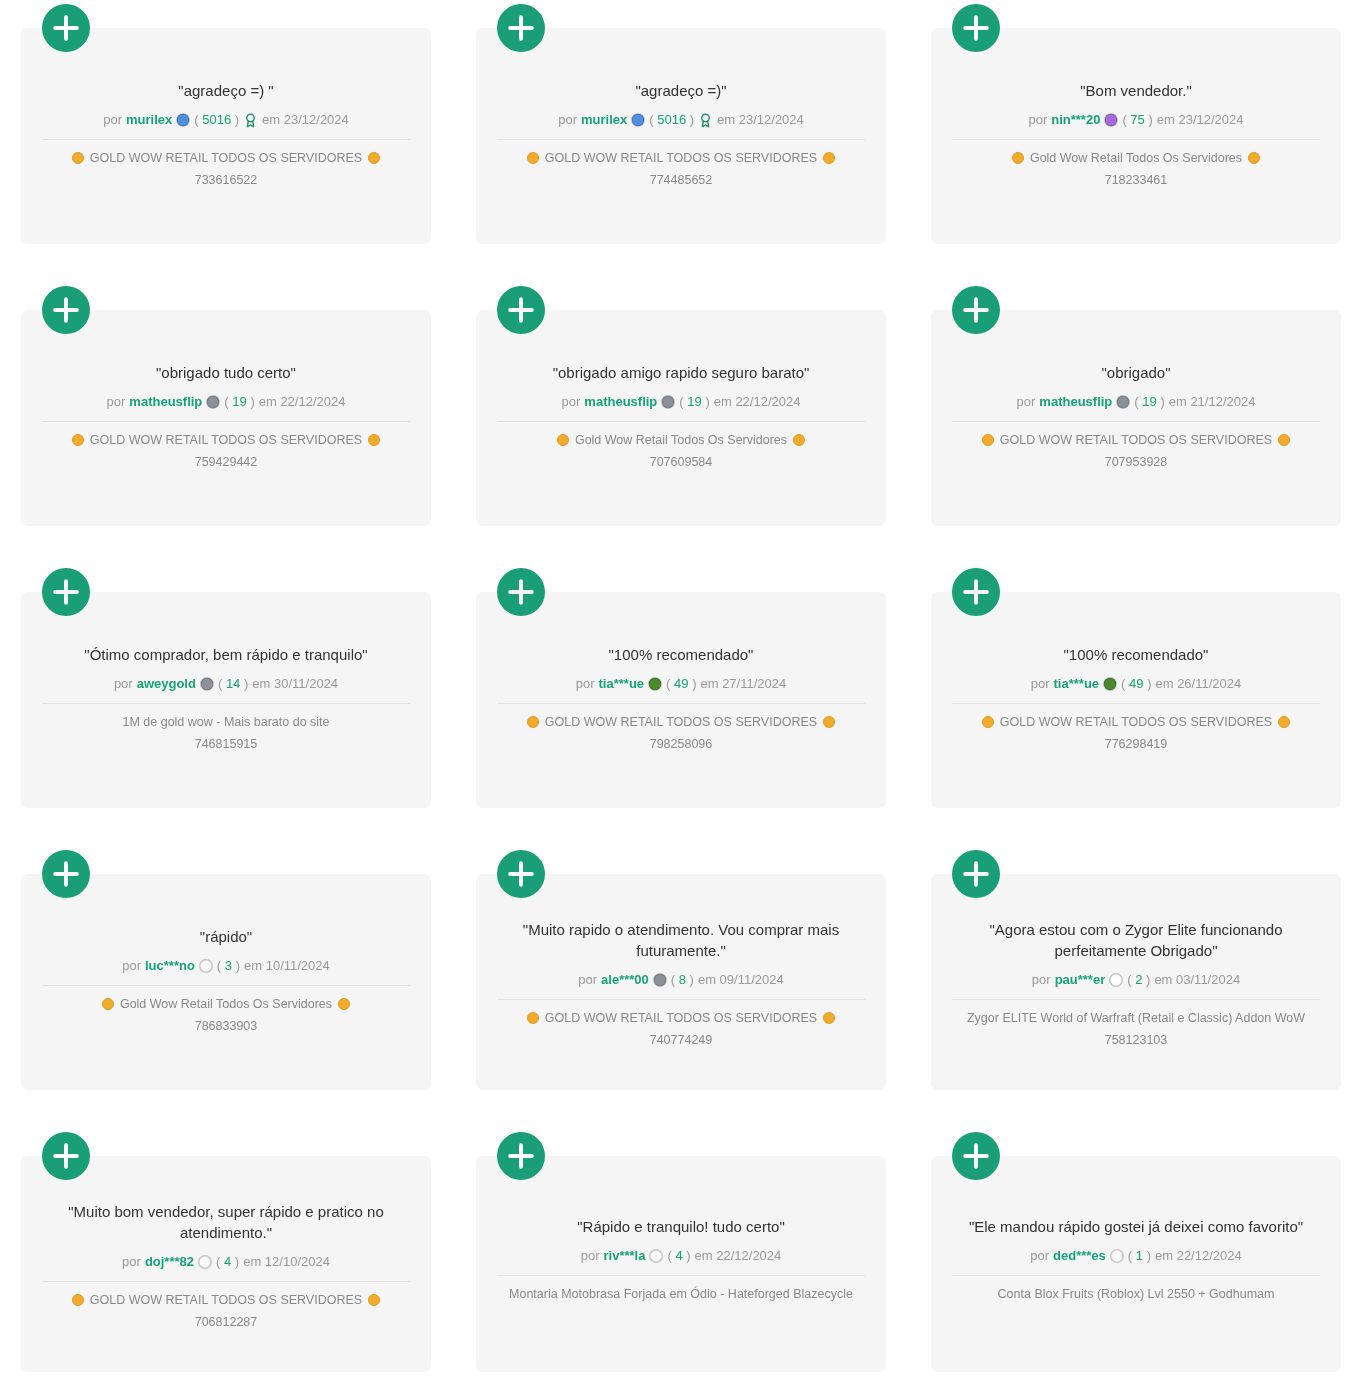 The width and height of the screenshot is (1368, 1400). What do you see at coordinates (681, 373) in the screenshot?
I see `review-quote: "obrigado amigo rapido seguro barato"` at bounding box center [681, 373].